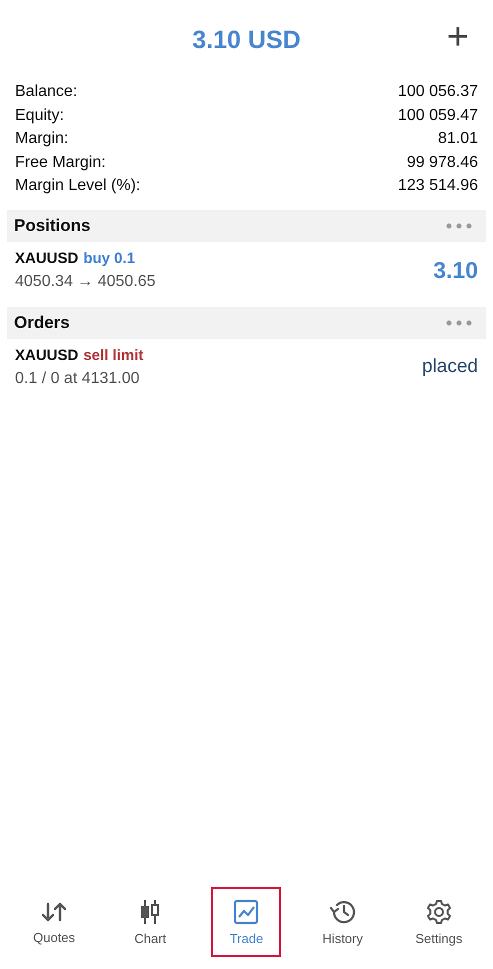  I want to click on add-button: +, so click(457, 37).